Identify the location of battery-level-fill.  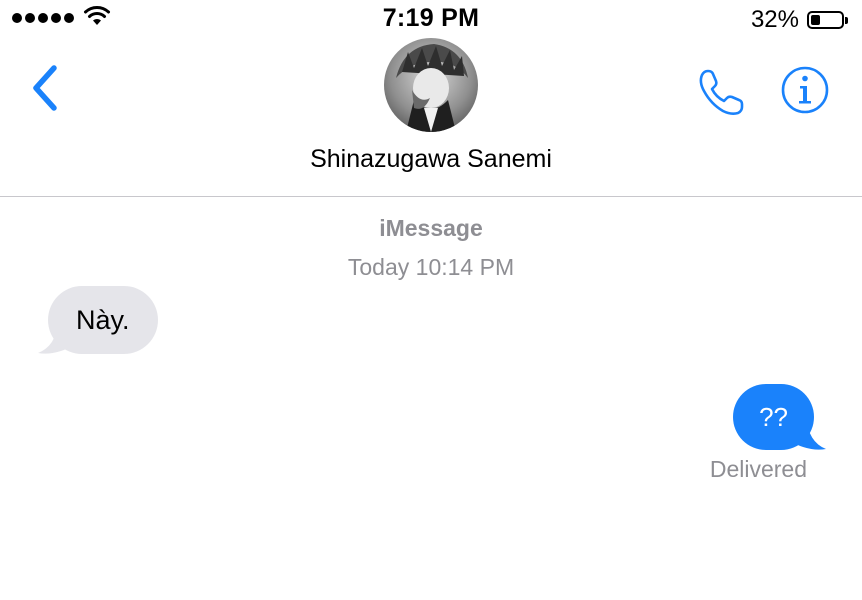
(815, 20).